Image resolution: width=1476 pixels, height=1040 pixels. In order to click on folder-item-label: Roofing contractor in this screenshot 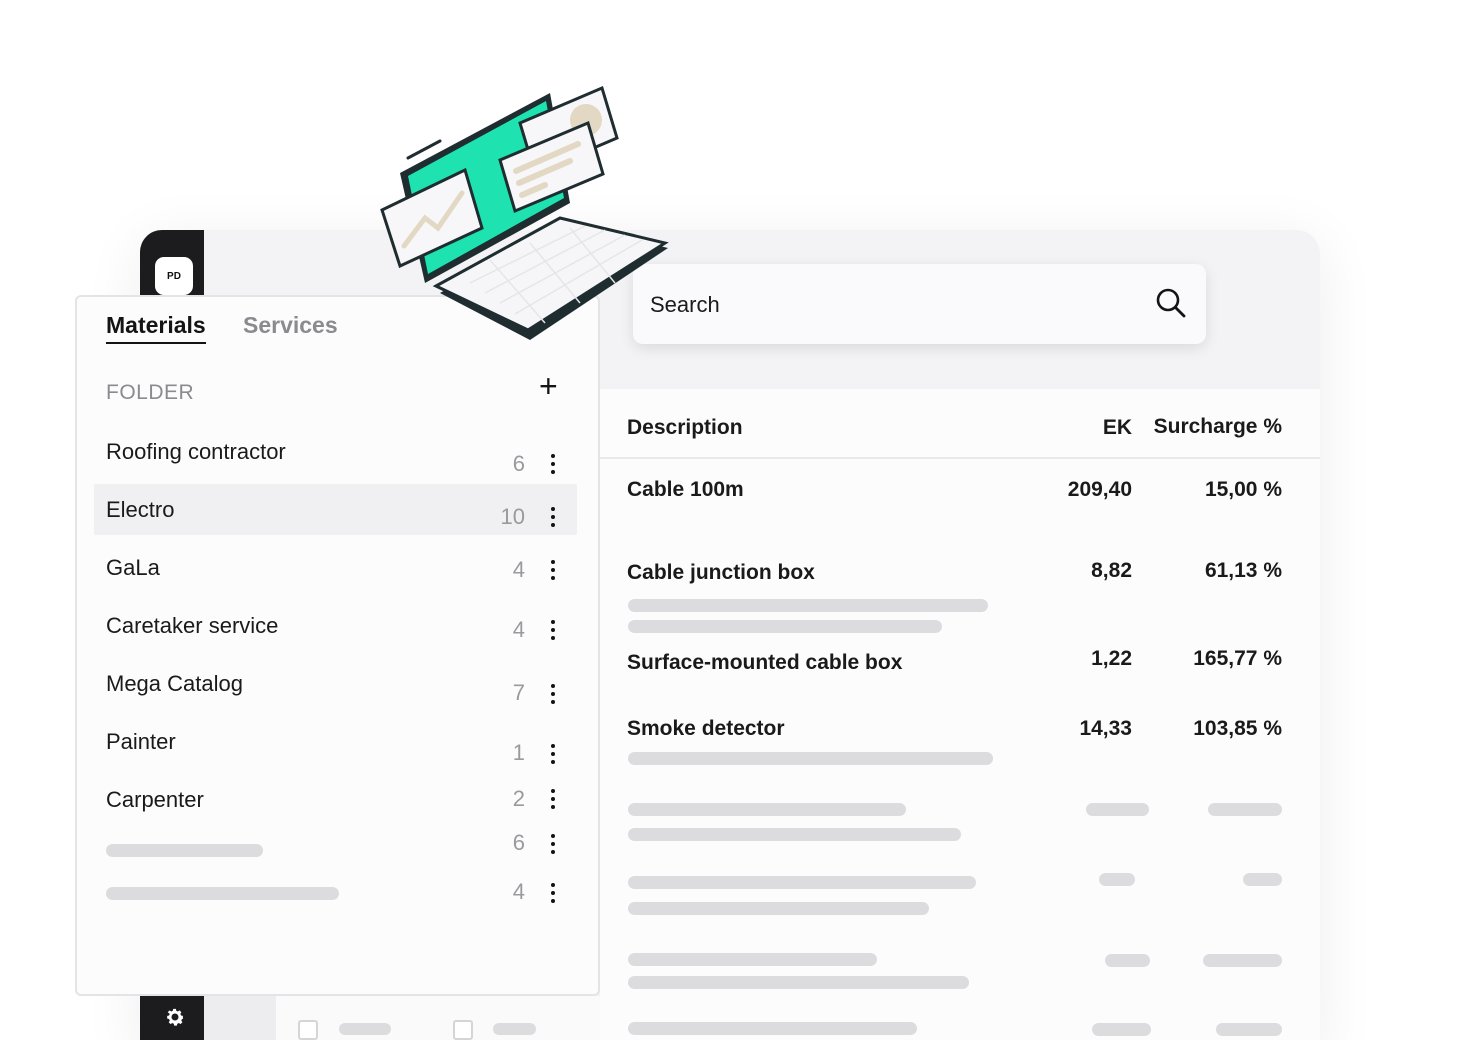, I will do `click(196, 452)`.